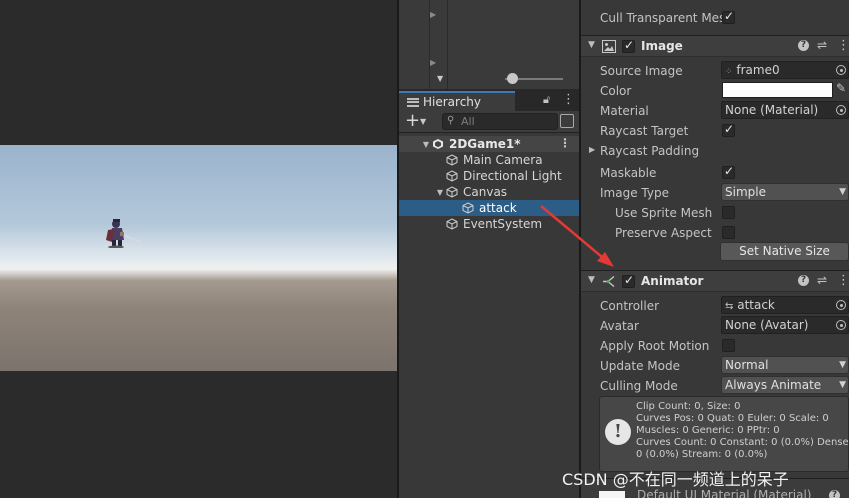  Describe the element at coordinates (715, 346) in the screenshot. I see `apply-root-motion-row: Apply Root Motion` at that location.